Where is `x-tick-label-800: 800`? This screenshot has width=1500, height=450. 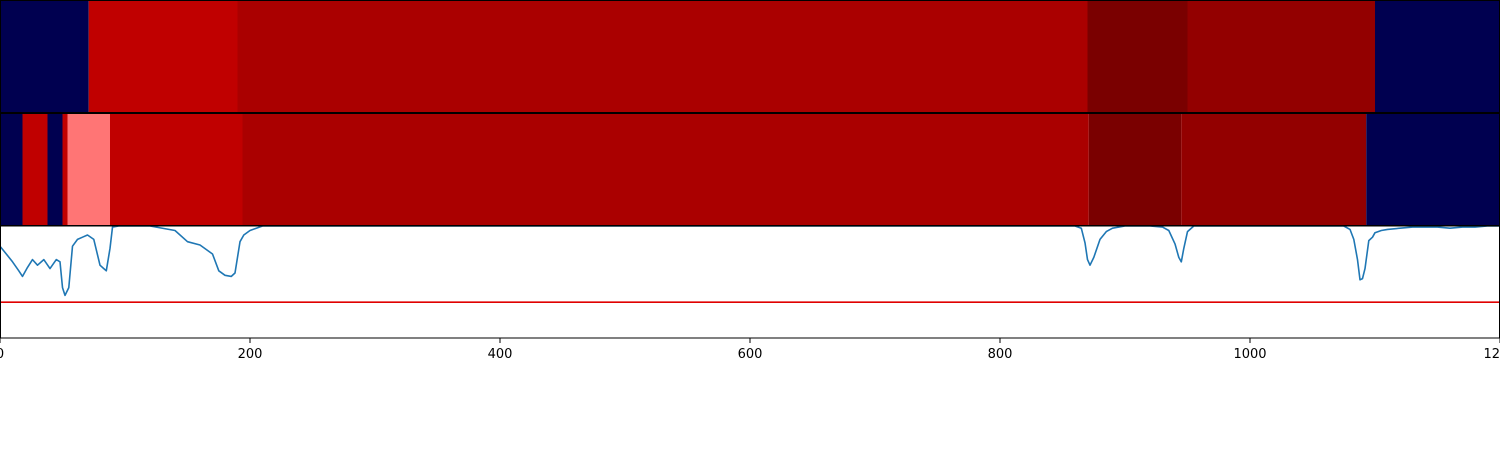 x-tick-label-800: 800 is located at coordinates (1000, 354).